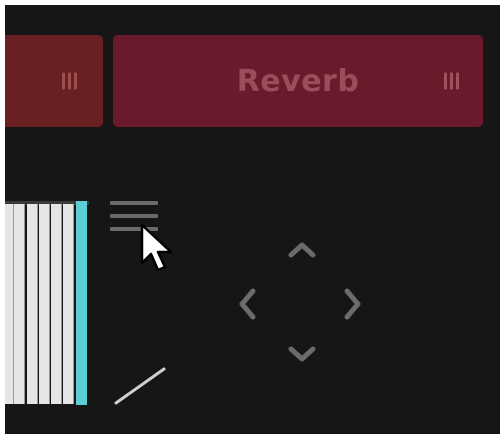 Image resolution: width=500 pixels, height=439 pixels. Describe the element at coordinates (353, 304) in the screenshot. I see `chevron-right-icon` at that location.